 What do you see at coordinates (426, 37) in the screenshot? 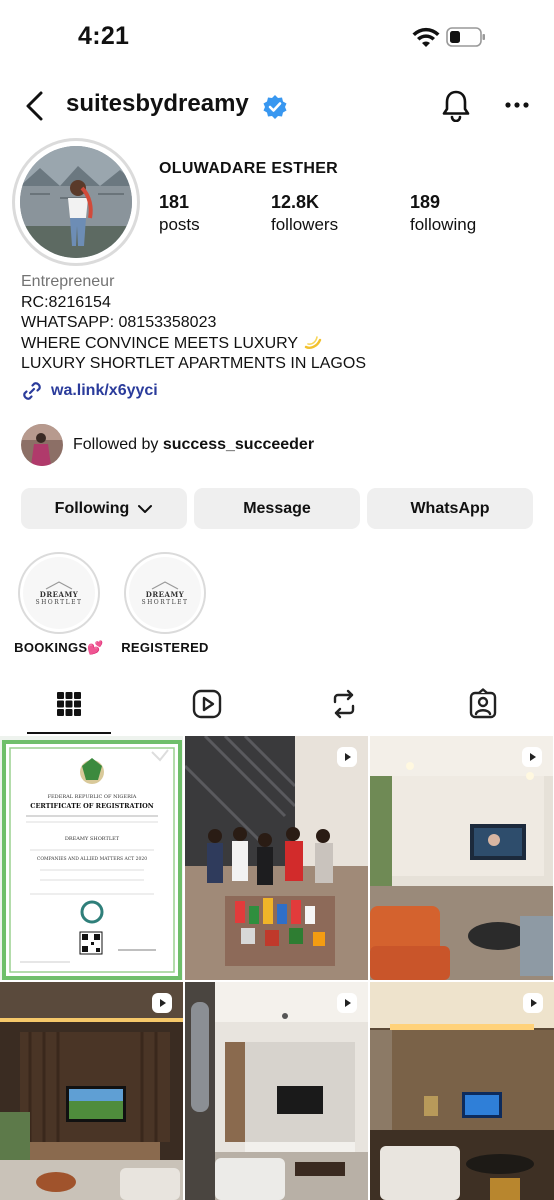
I see `wifi-icon` at bounding box center [426, 37].